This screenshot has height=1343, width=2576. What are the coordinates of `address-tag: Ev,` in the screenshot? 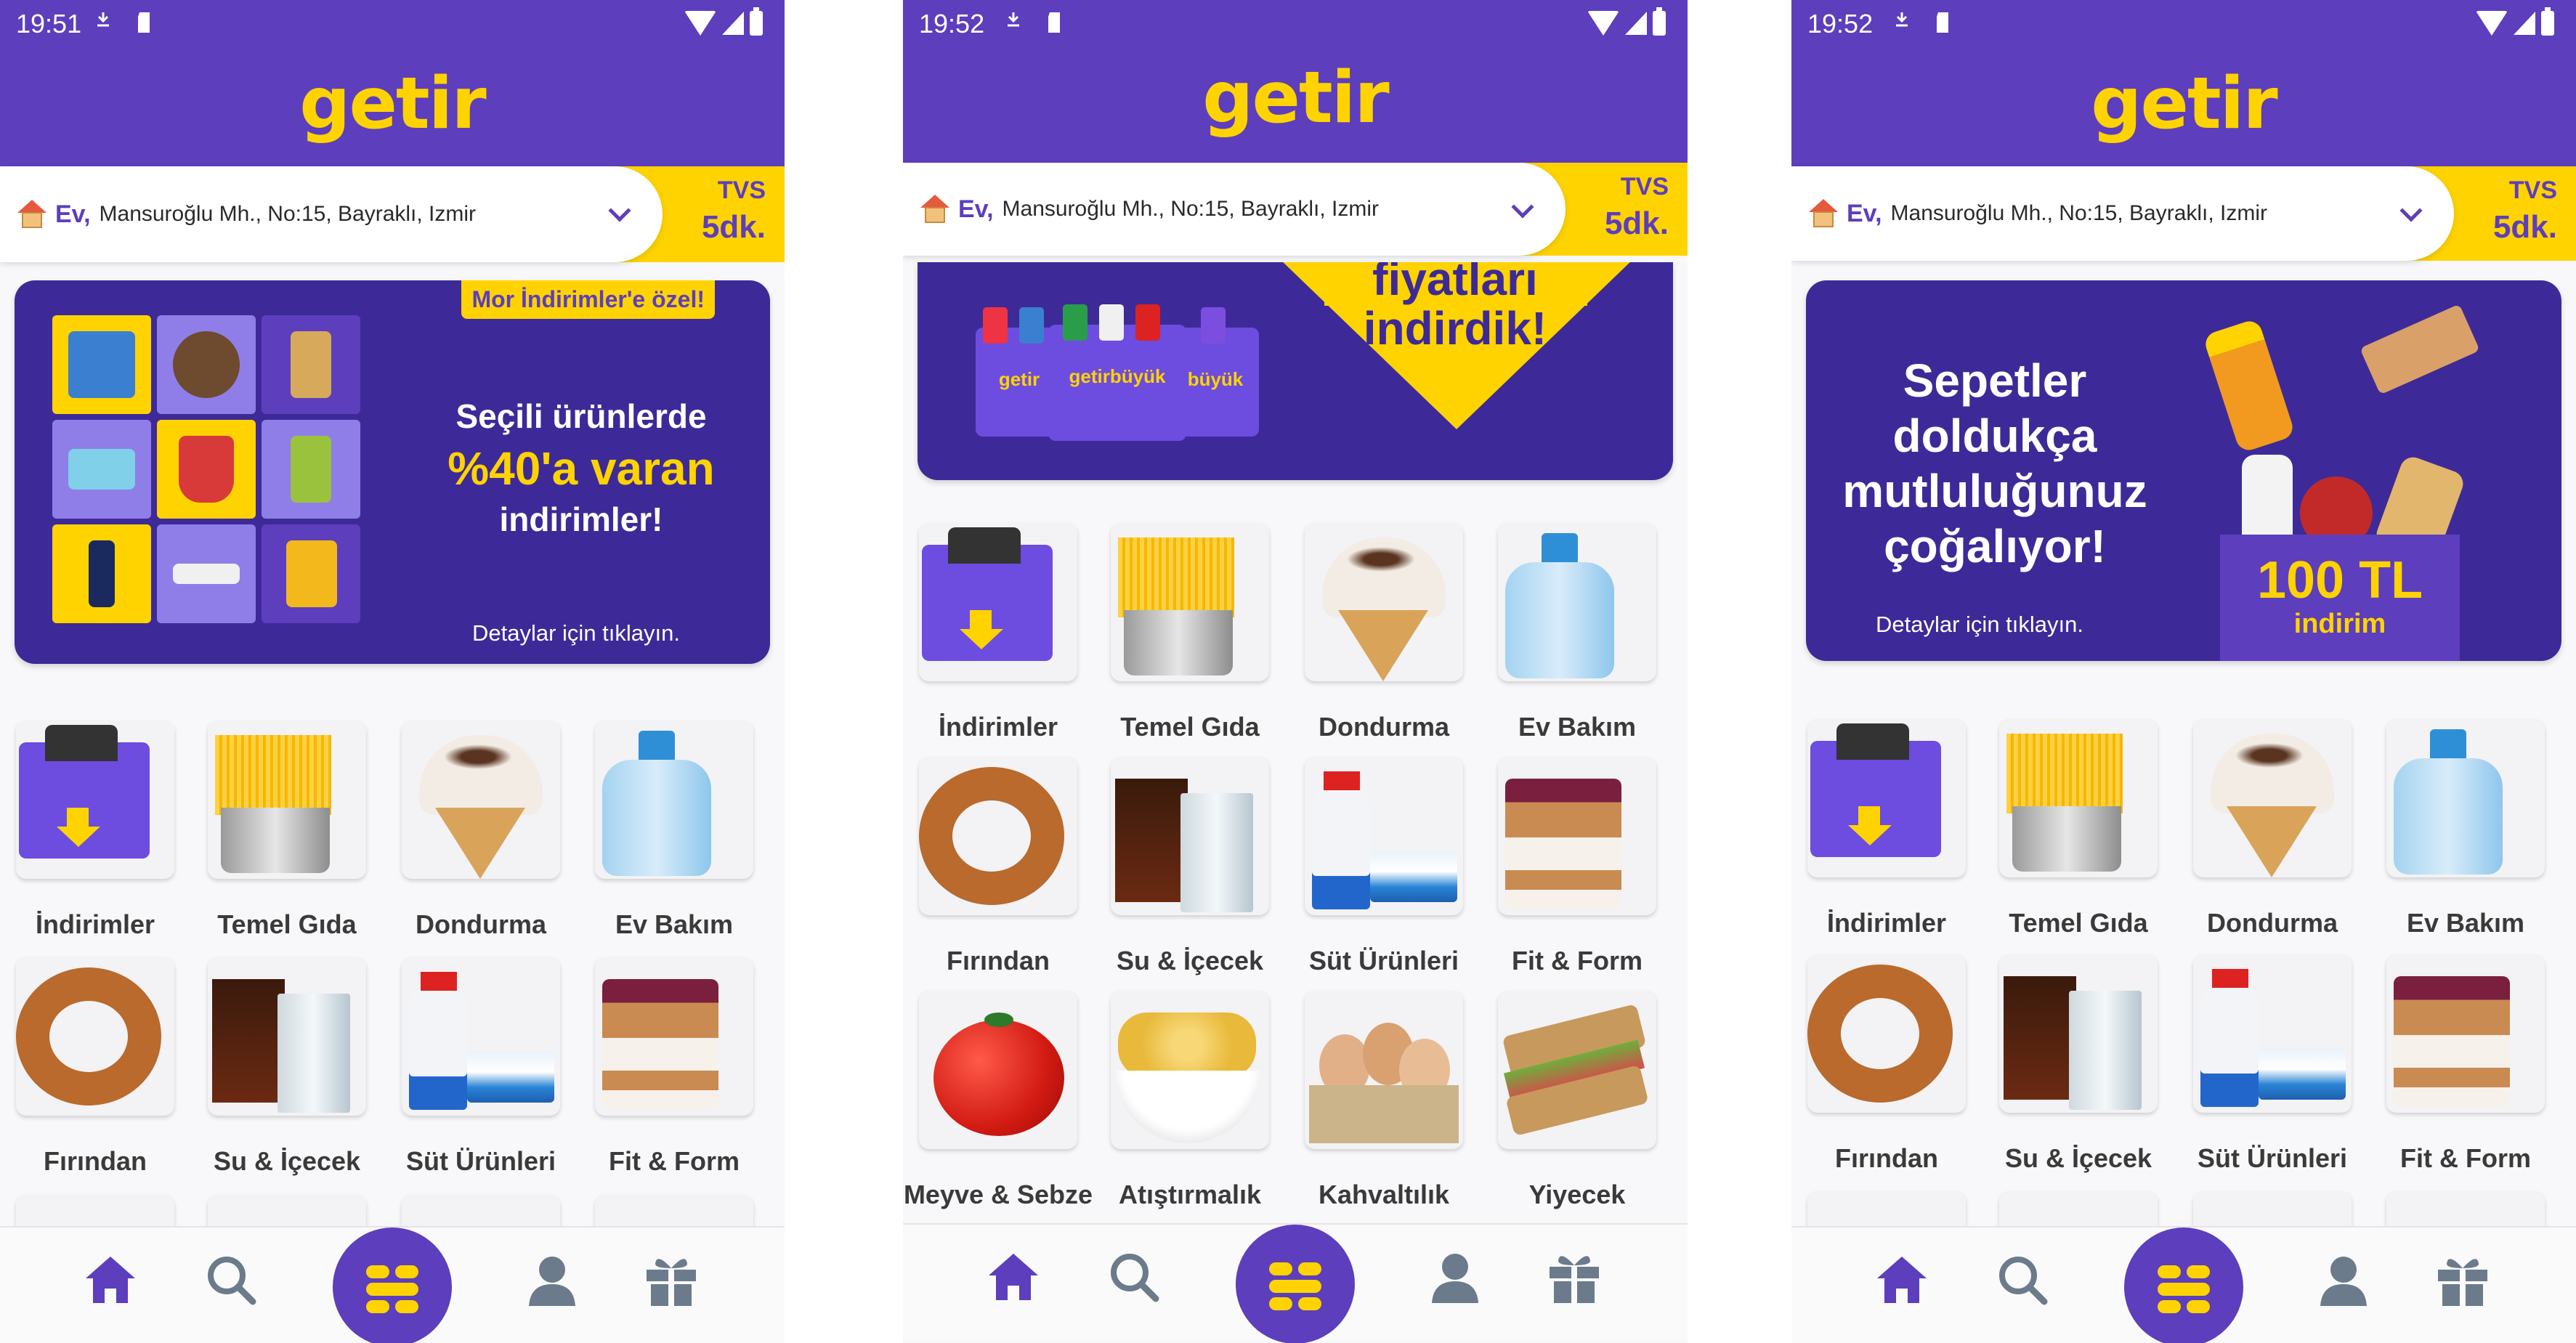 It's located at (73, 214).